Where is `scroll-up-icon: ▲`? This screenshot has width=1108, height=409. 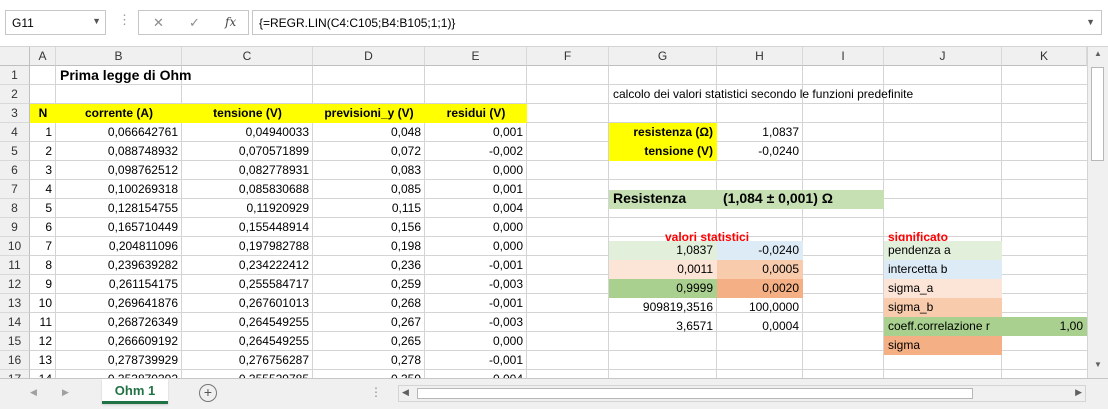 scroll-up-icon: ▲ is located at coordinates (1098, 56).